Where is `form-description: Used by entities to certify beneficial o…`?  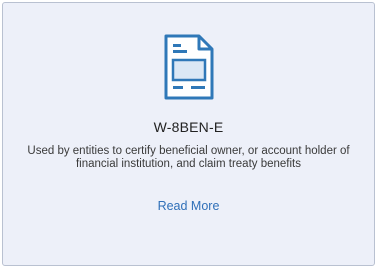 form-description: Used by entities to certify beneficial o… is located at coordinates (188, 157).